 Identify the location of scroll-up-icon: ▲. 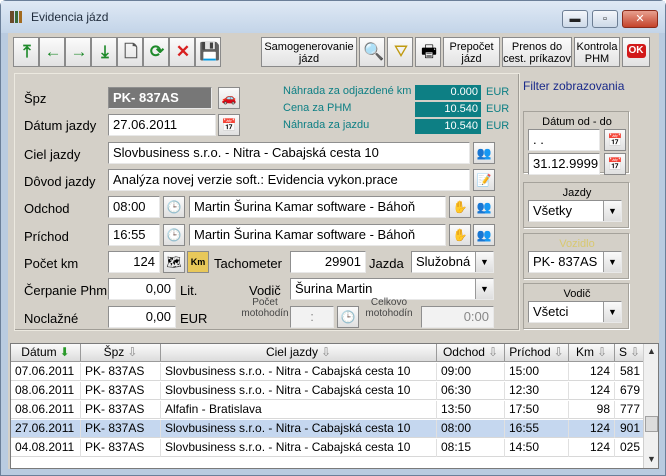
(651, 351).